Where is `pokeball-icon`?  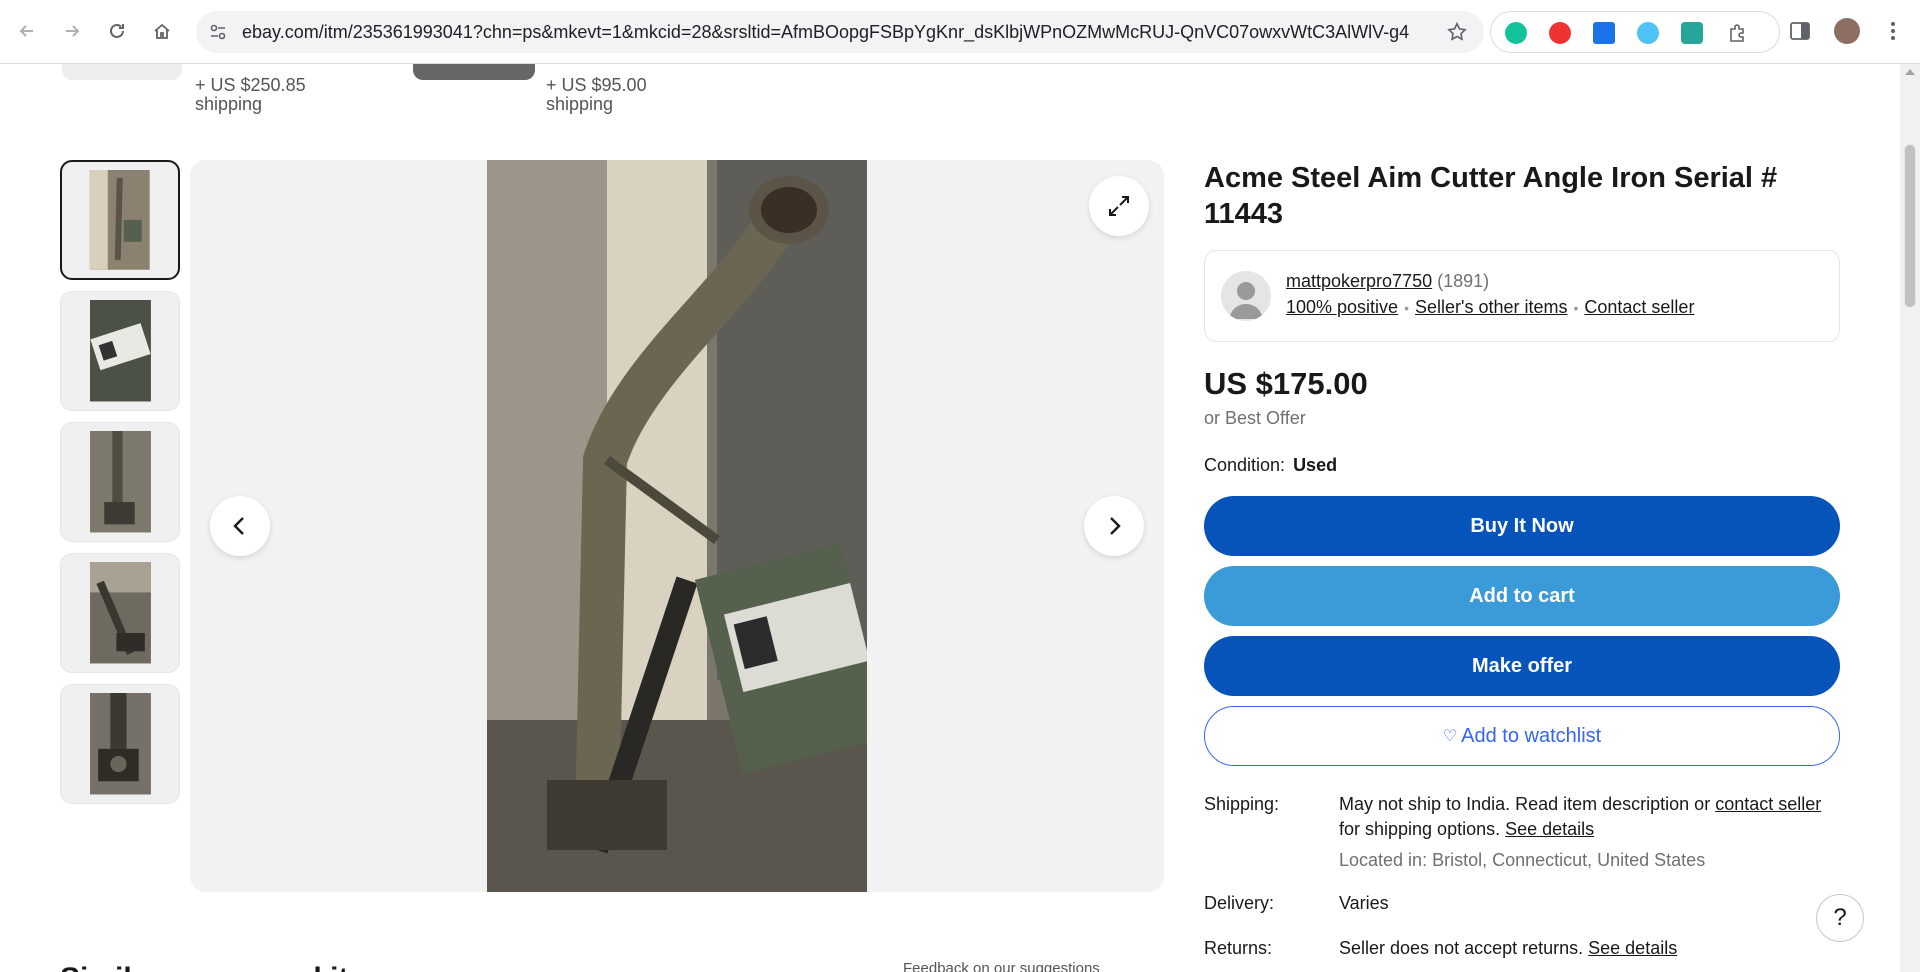
pokeball-icon is located at coordinates (1560, 33).